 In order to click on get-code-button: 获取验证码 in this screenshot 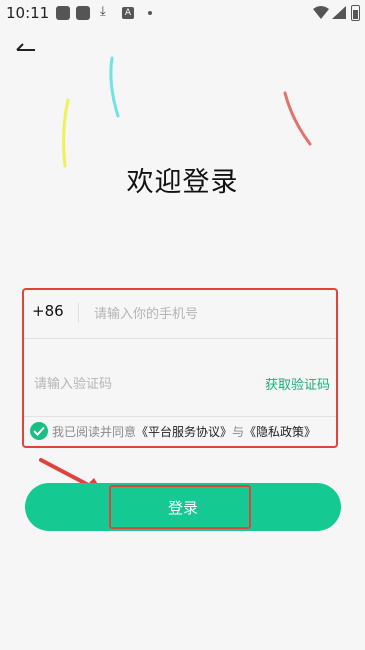, I will do `click(297, 383)`.